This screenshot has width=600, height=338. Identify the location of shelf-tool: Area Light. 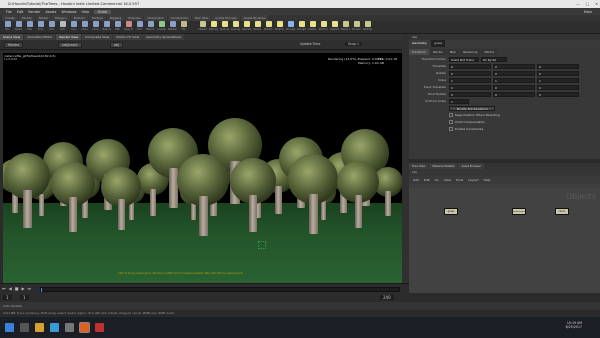
(235, 27).